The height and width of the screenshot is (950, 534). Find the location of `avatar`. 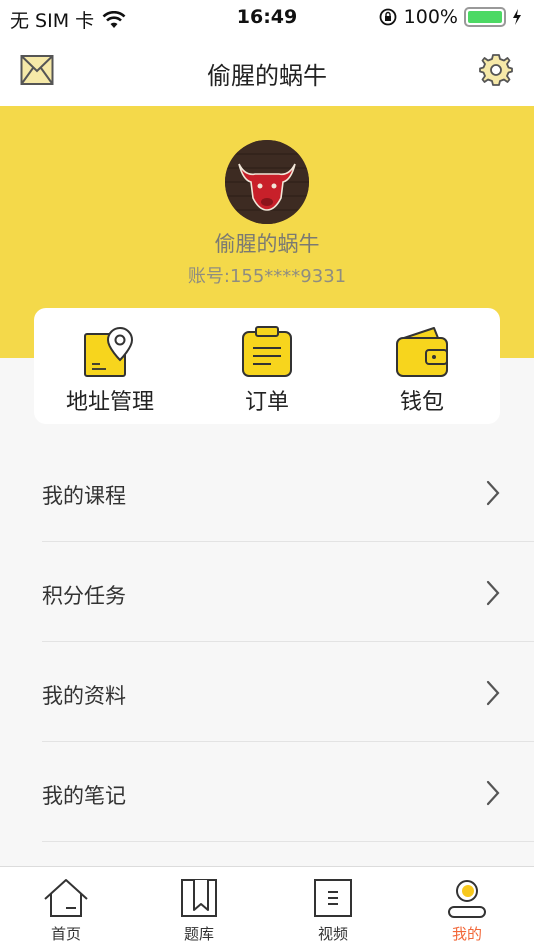

avatar is located at coordinates (267, 182).